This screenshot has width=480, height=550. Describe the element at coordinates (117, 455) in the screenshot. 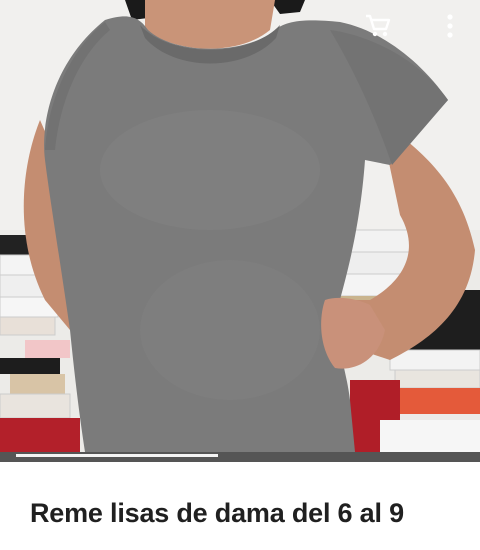

I see `gallery-progress-fill` at that location.